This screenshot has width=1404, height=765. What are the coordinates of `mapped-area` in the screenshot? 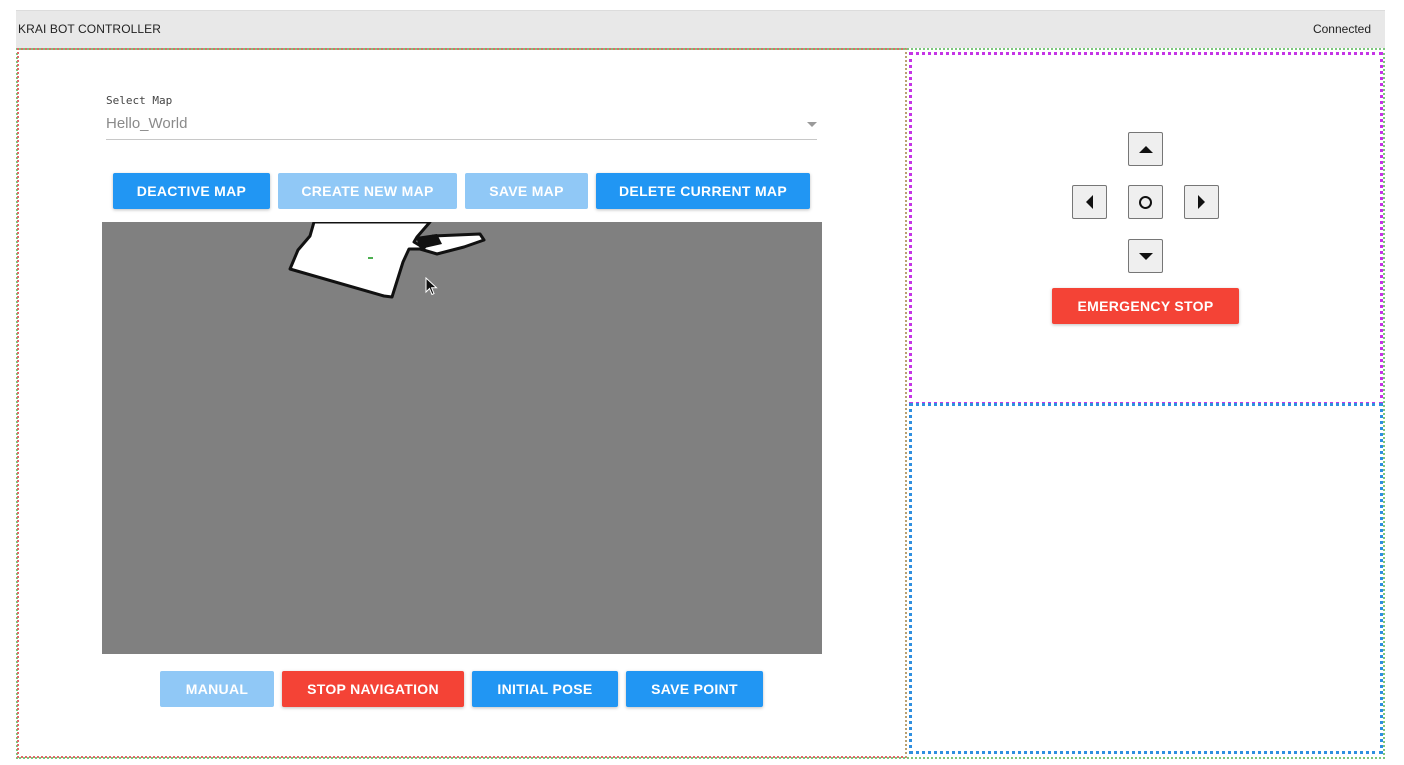 It's located at (387, 260).